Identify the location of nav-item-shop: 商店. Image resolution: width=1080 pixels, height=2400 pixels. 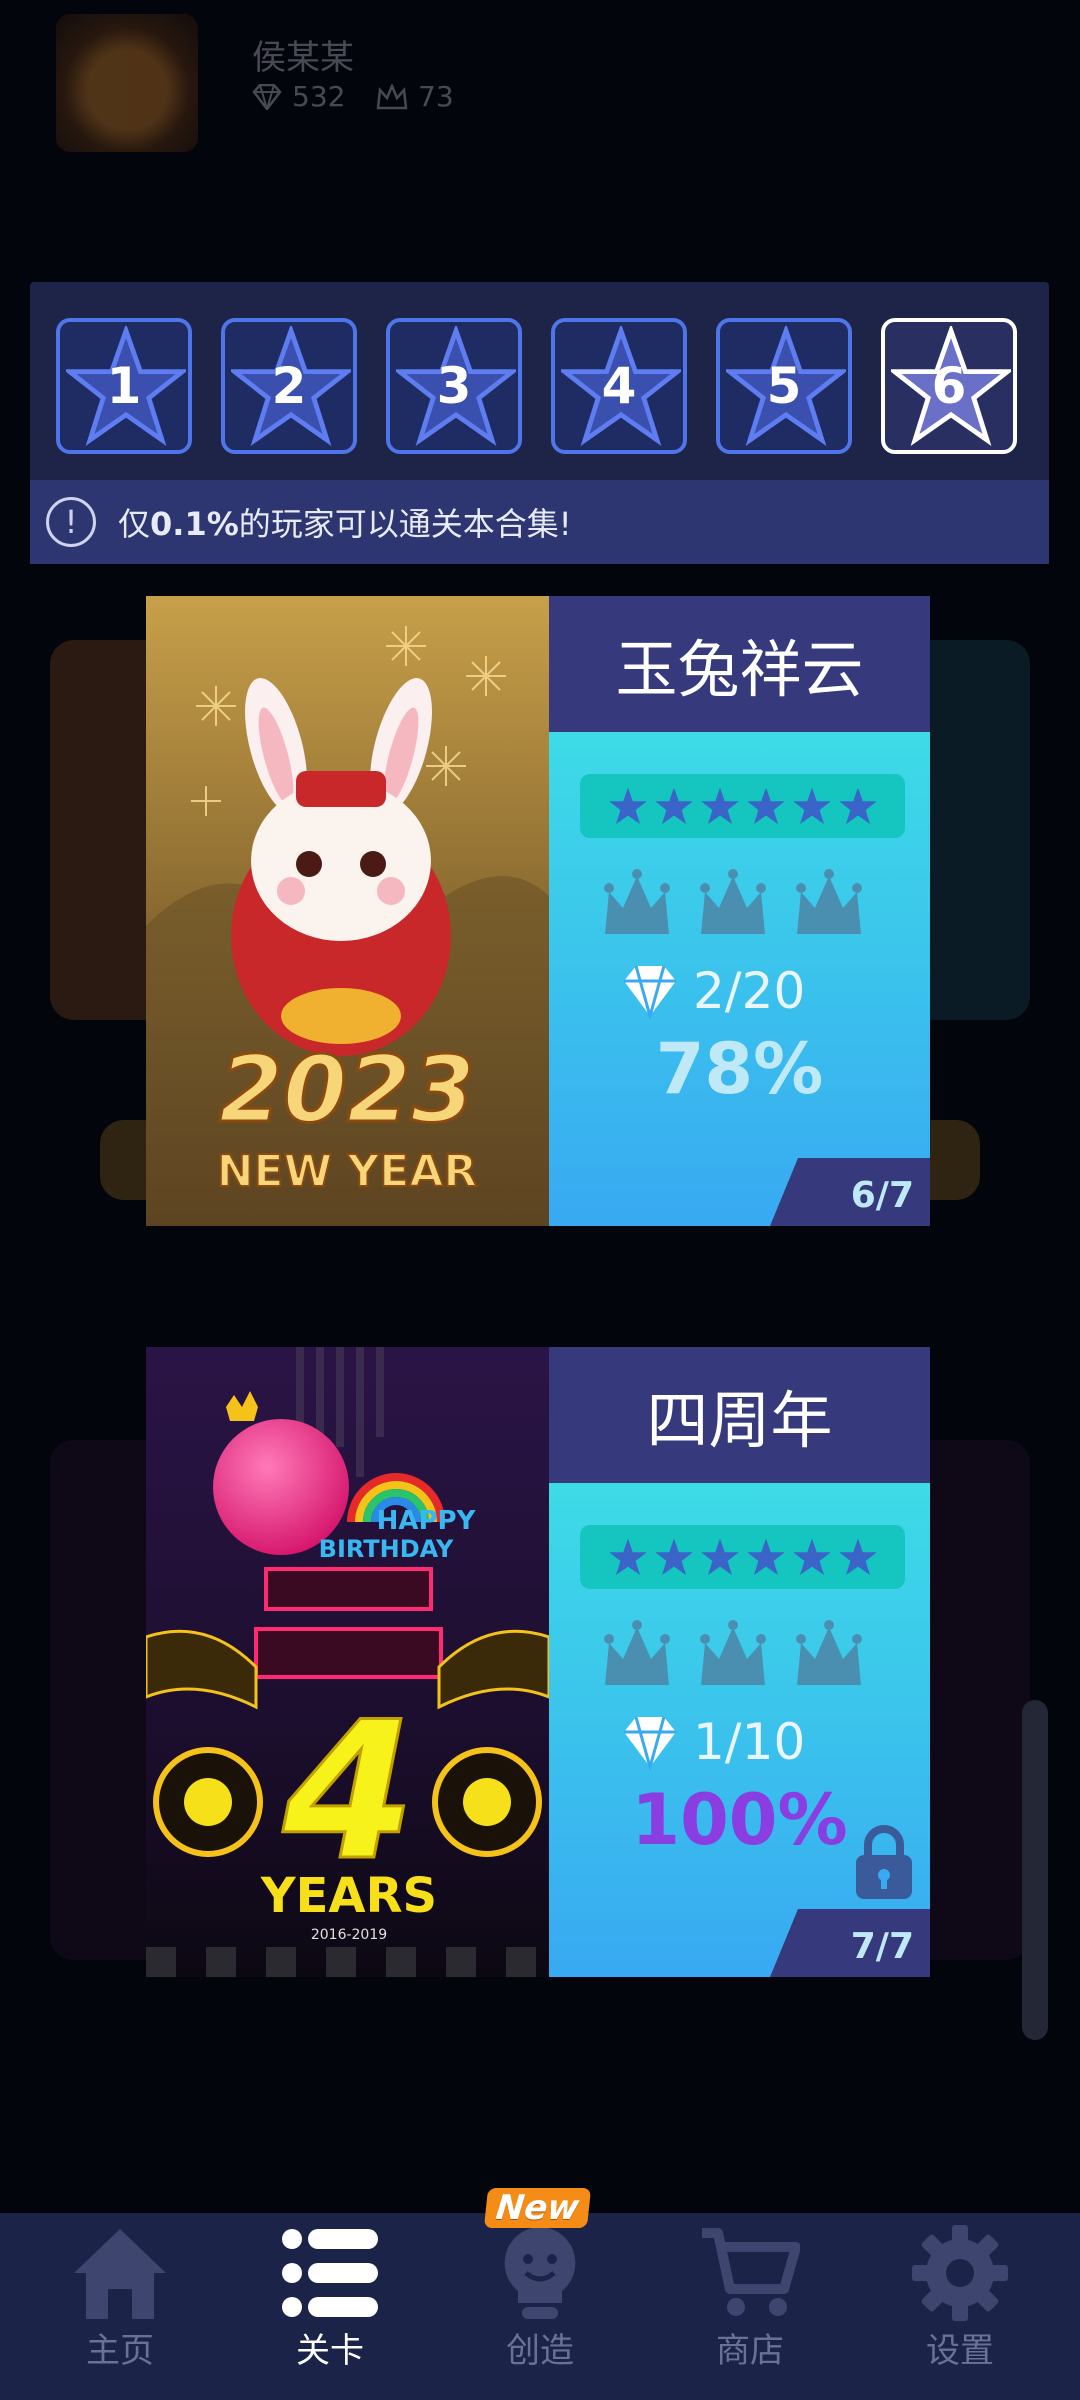
(750, 2306).